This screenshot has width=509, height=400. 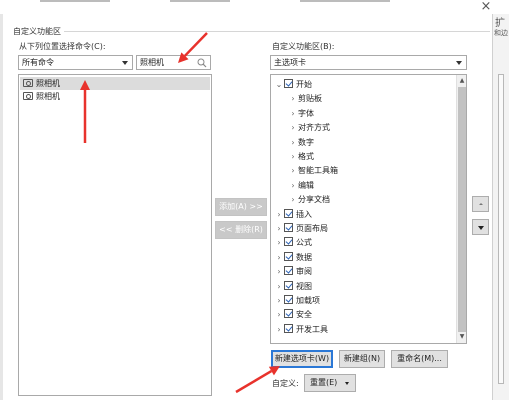 I want to click on tree-item-label: 字体, so click(x=306, y=113).